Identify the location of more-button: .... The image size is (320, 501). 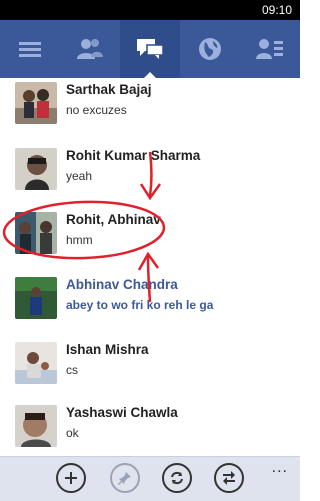
(280, 468).